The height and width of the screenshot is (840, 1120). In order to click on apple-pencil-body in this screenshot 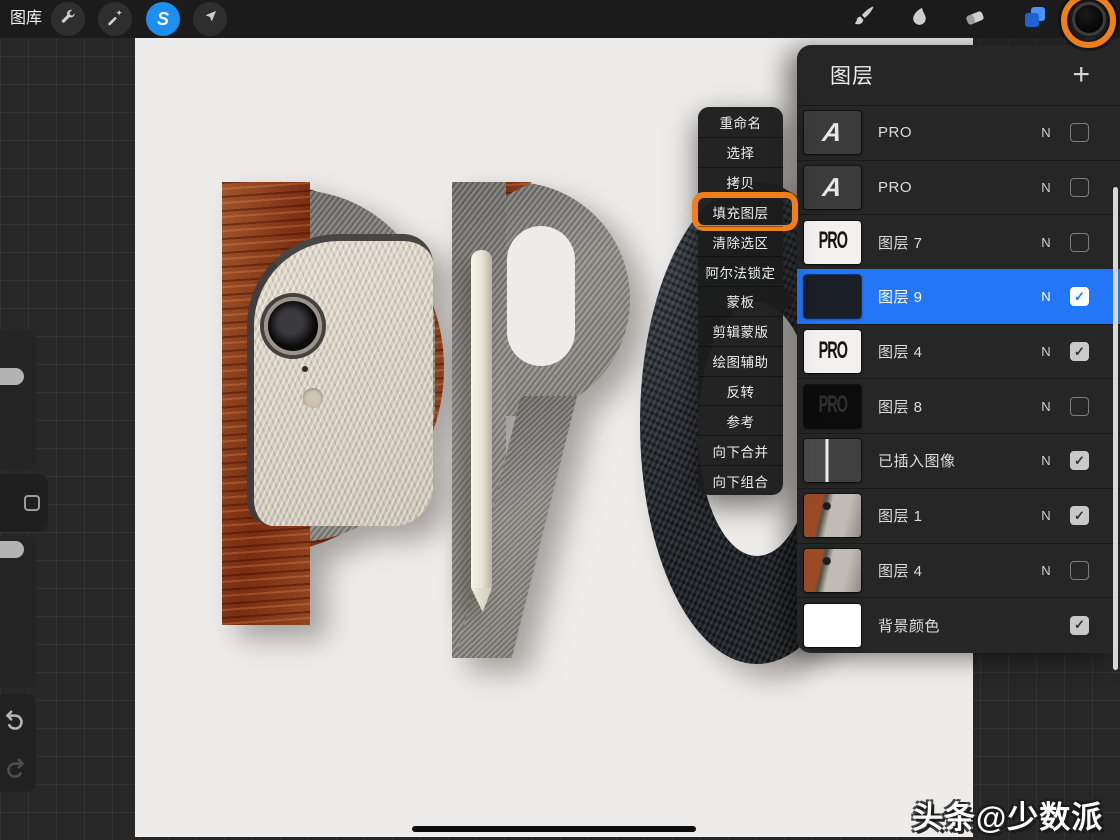, I will do `click(481, 419)`.